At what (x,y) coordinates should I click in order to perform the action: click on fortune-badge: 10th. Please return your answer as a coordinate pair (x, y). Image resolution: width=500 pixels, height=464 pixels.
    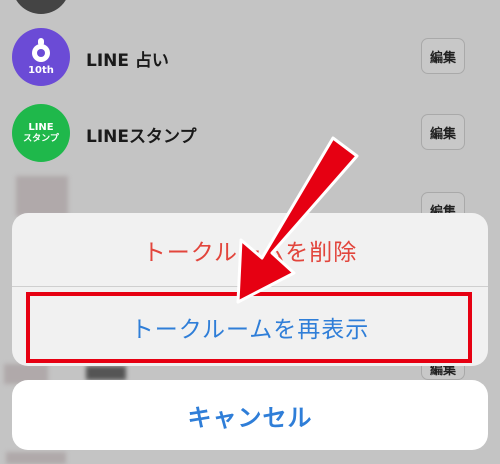
    Looking at the image, I should click on (41, 70).